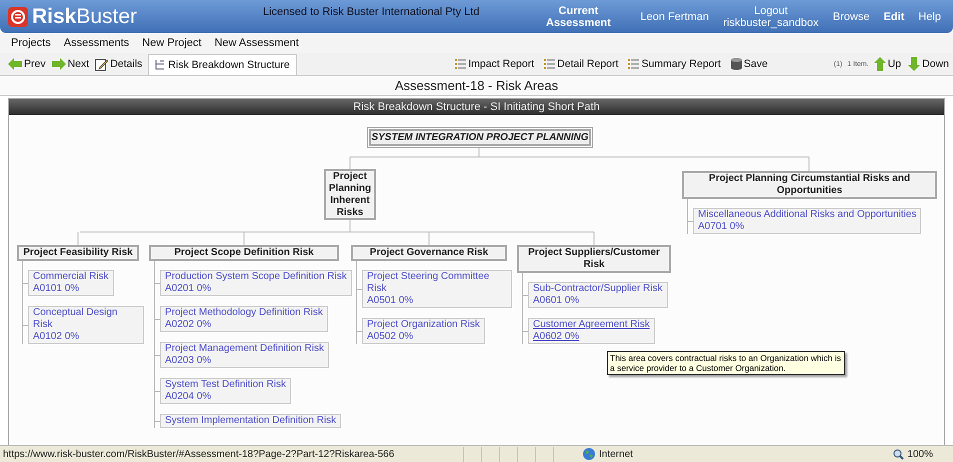 The width and height of the screenshot is (953, 462). What do you see at coordinates (807, 221) in the screenshot?
I see `risk-link: Miscellaneous Additional Risks and Opportunities A0701 0%` at bounding box center [807, 221].